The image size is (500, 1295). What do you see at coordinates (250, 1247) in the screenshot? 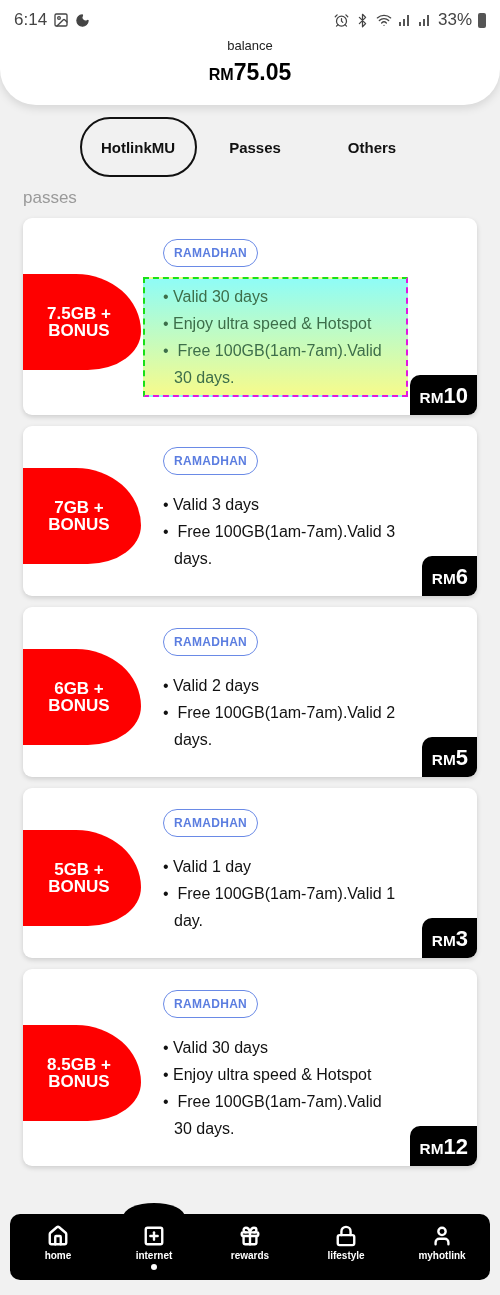
I see `nav-item: rewards` at bounding box center [250, 1247].